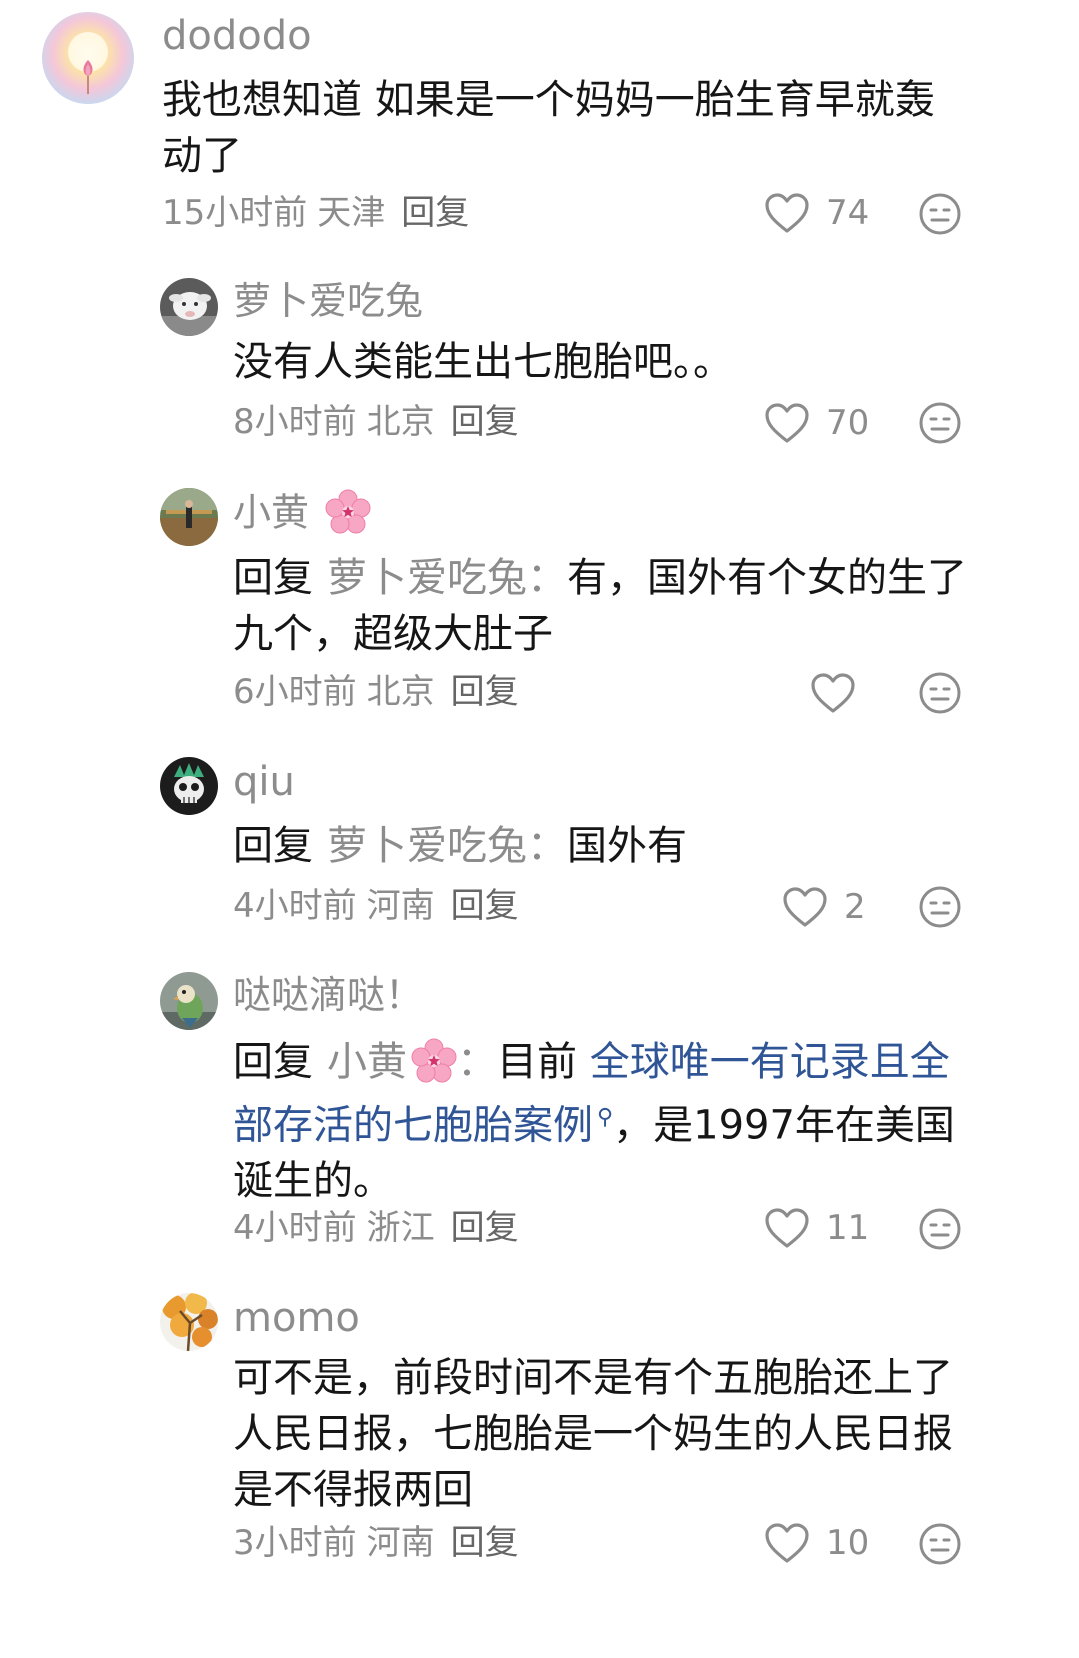 The width and height of the screenshot is (1079, 1658). I want to click on like-button, so click(833, 693).